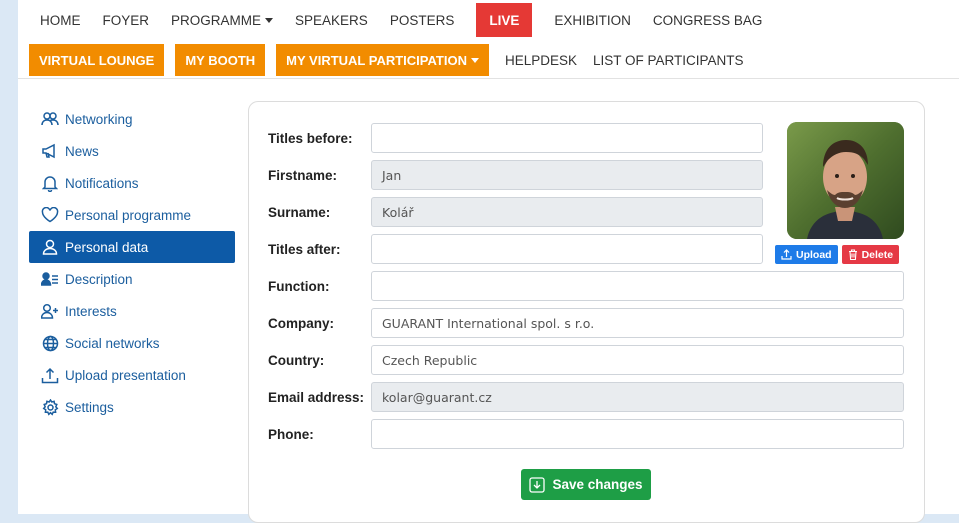 This screenshot has width=959, height=523. What do you see at coordinates (132, 151) in the screenshot?
I see `sidebar-item-news: News` at bounding box center [132, 151].